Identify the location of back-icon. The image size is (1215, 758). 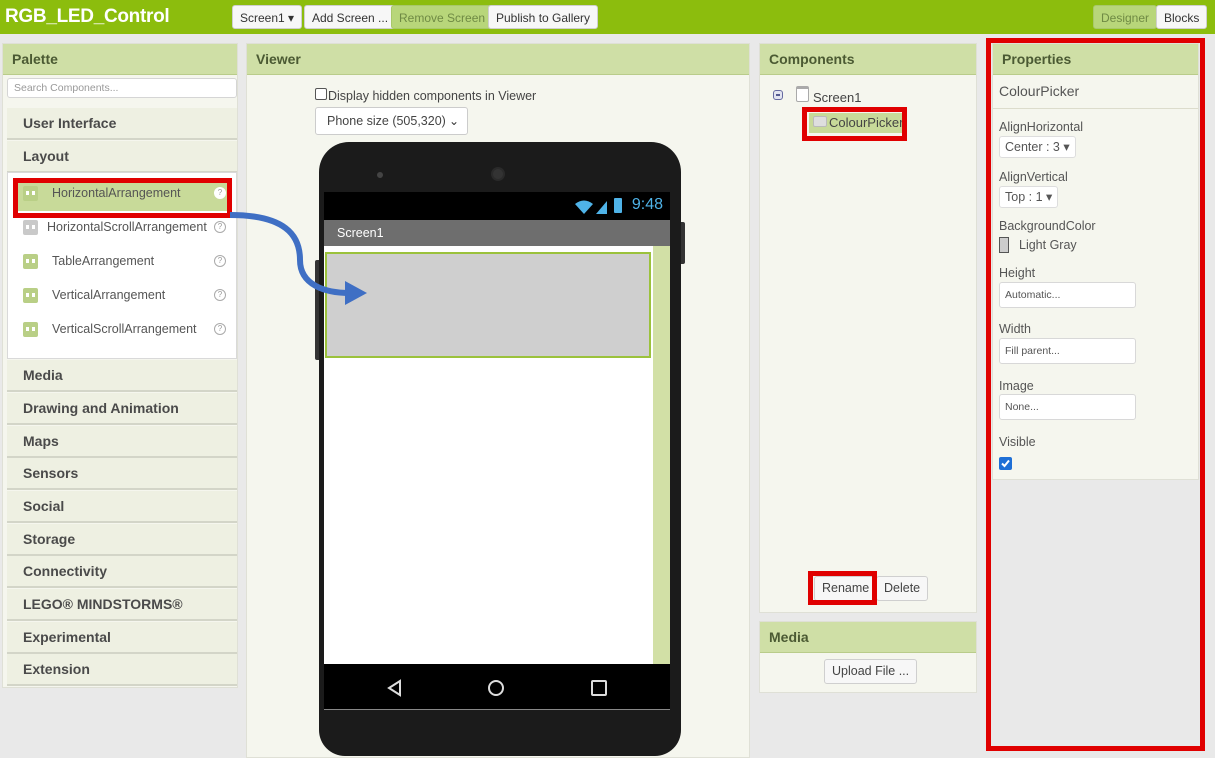
(394, 688).